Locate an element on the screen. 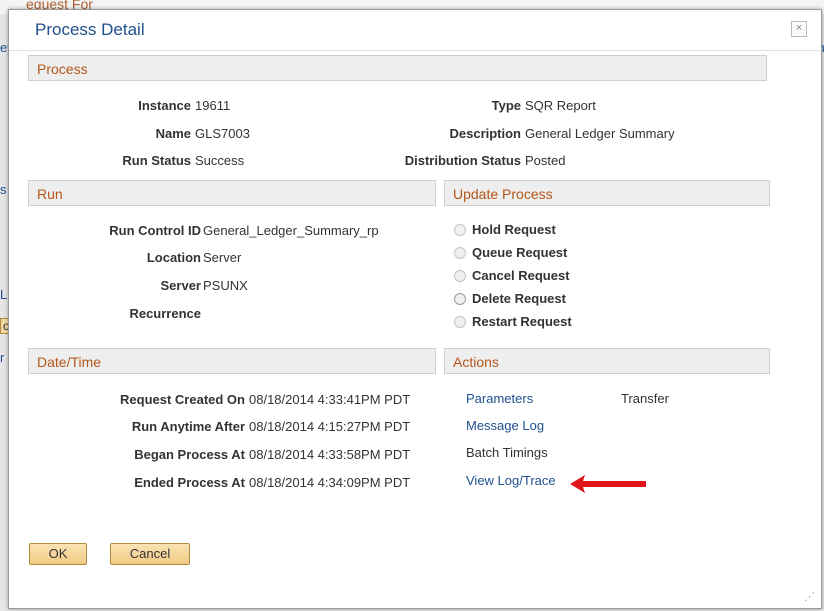 Image resolution: width=824 pixels, height=611 pixels. batch-timings-text: Batch Timings is located at coordinates (507, 452).